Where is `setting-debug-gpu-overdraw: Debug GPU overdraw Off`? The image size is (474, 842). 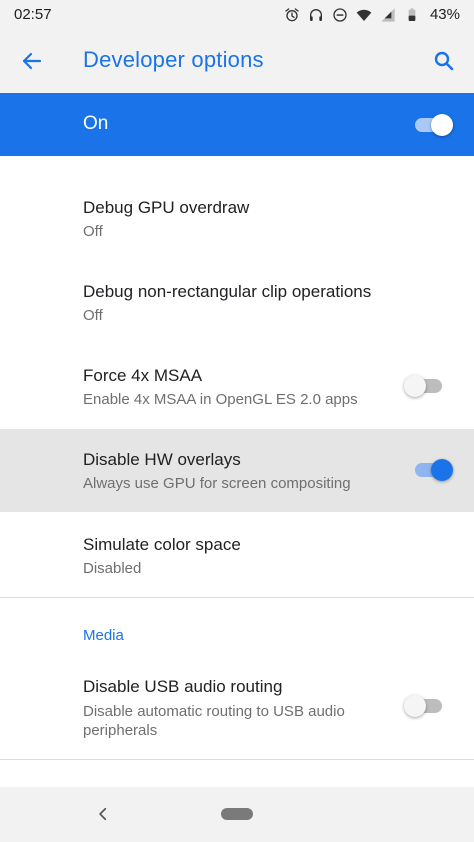
setting-debug-gpu-overdraw: Debug GPU overdraw Off is located at coordinates (237, 198).